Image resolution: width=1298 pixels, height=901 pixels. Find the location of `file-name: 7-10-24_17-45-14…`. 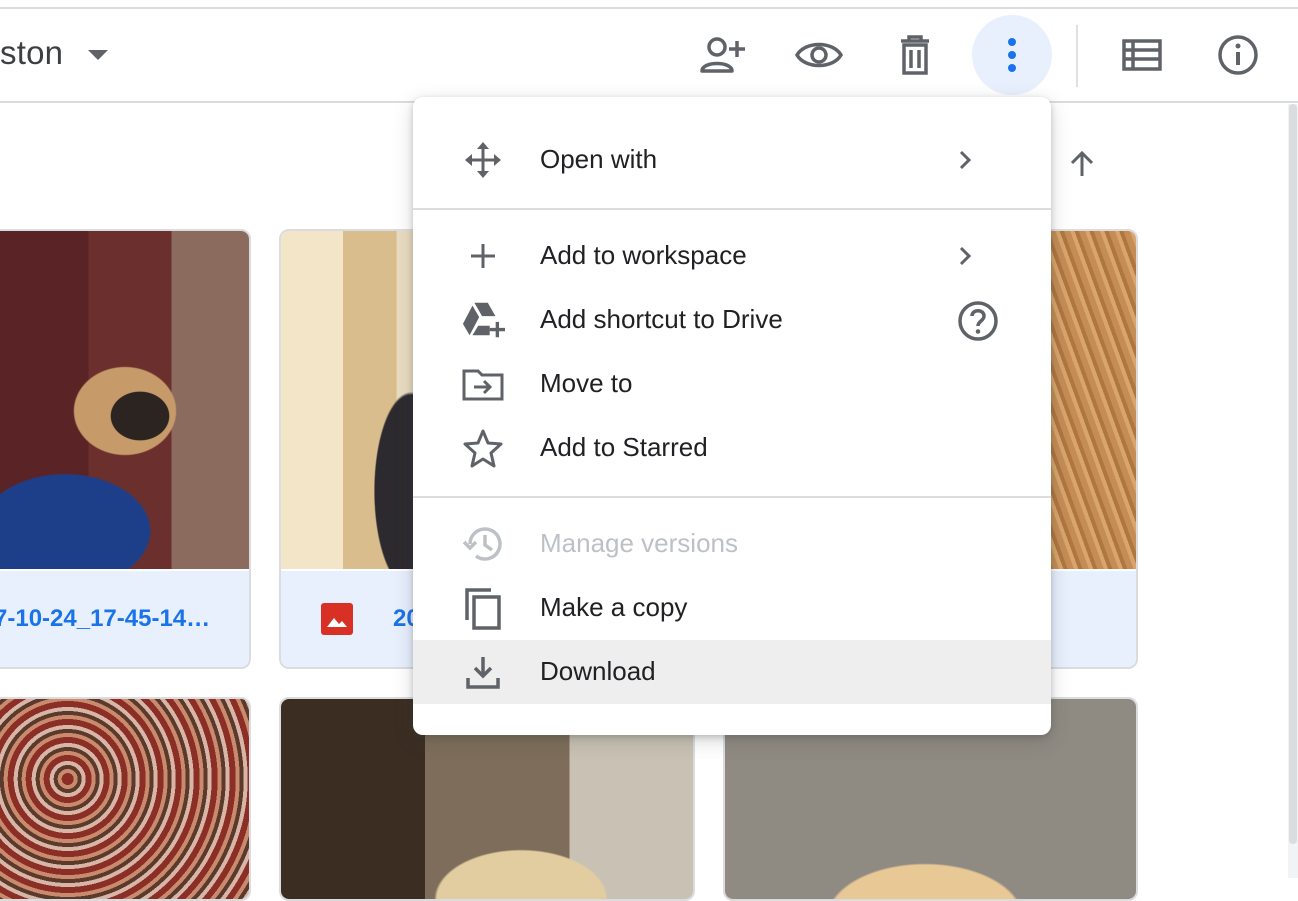

file-name: 7-10-24_17-45-14… is located at coordinates (105, 618).